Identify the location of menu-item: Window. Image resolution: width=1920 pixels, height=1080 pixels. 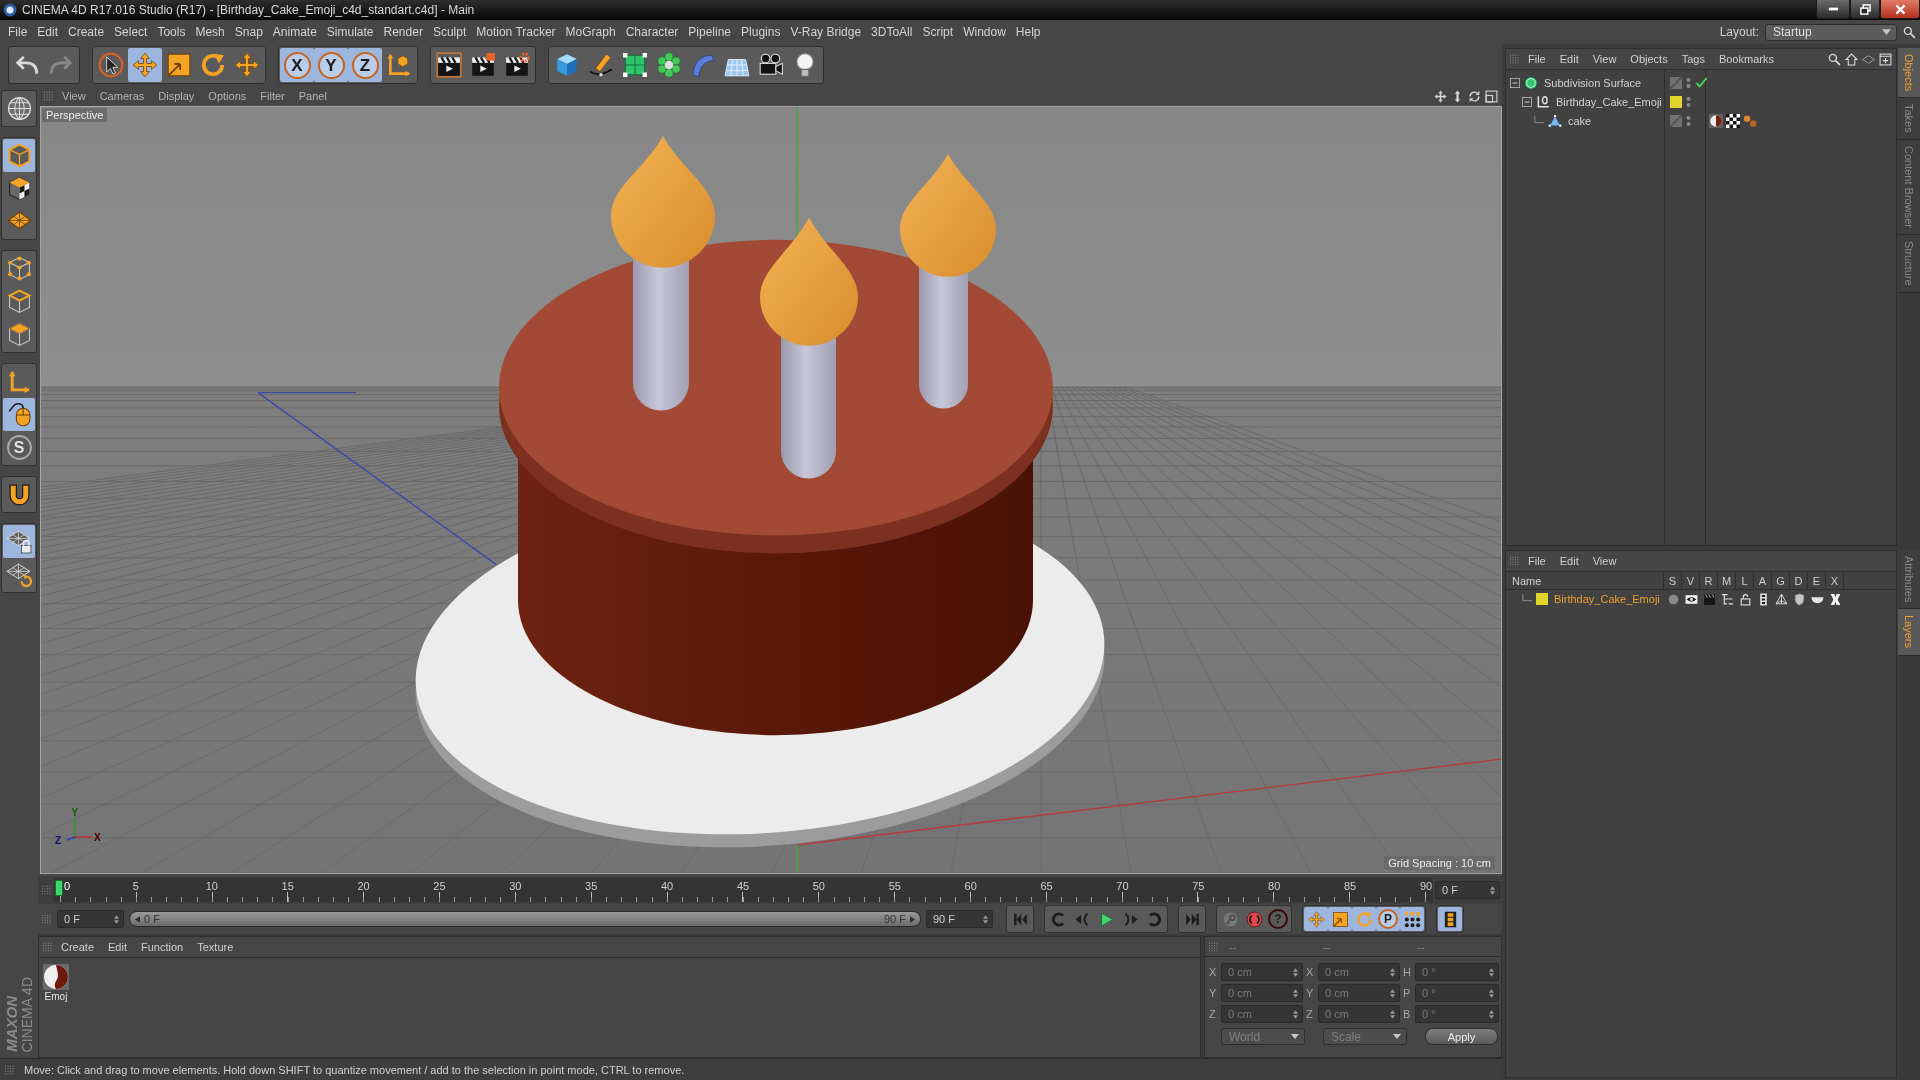
(984, 32).